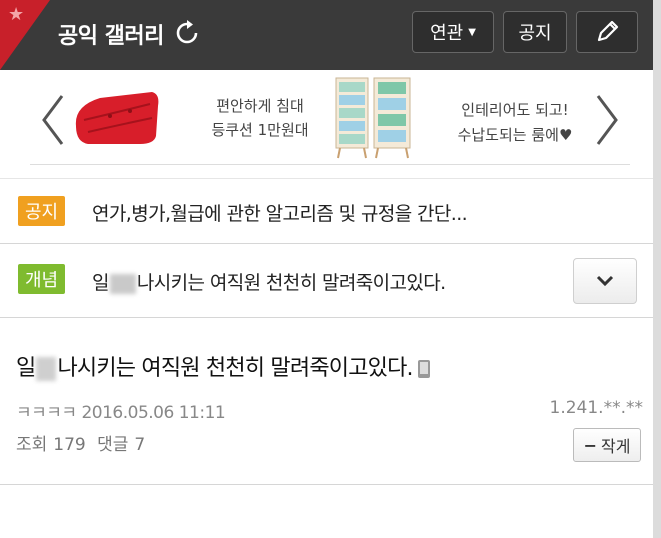 This screenshot has height=538, width=661. I want to click on chevron-down-icon, so click(605, 281).